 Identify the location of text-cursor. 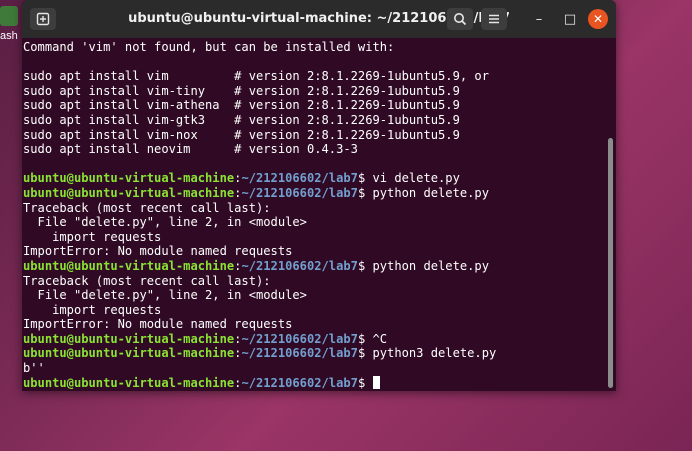
(376, 382).